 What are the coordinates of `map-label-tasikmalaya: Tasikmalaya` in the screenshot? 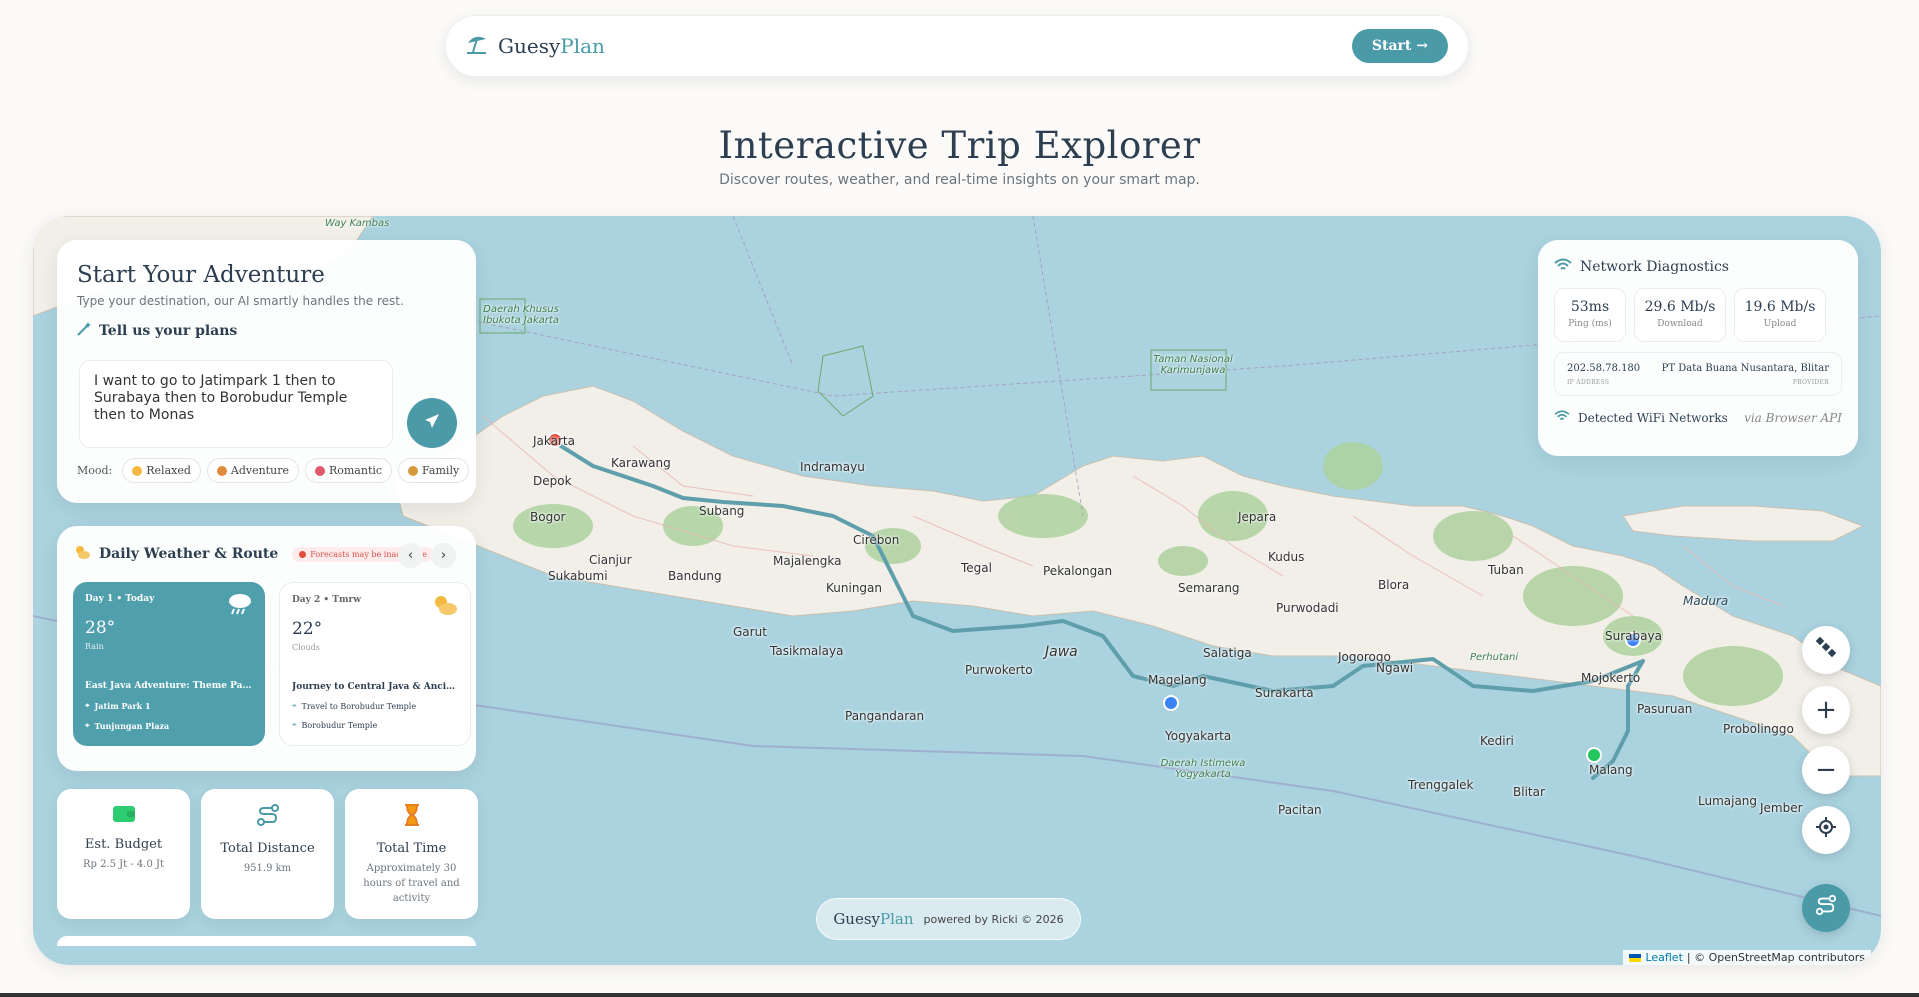 It's located at (807, 651).